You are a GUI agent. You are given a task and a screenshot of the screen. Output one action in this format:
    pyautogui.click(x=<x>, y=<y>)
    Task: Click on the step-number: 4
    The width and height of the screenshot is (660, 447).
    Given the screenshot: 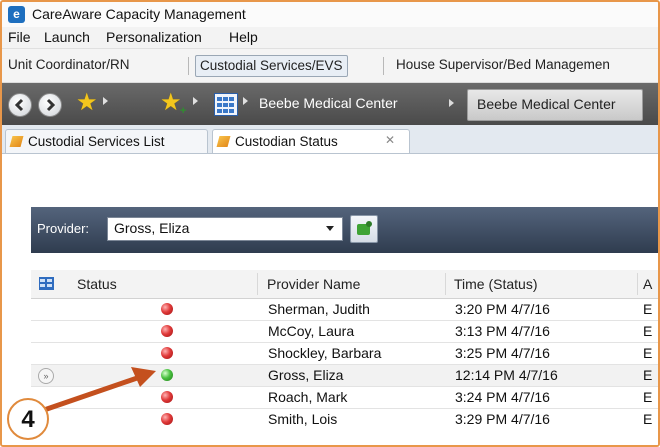 What is the action you would take?
    pyautogui.click(x=28, y=419)
    